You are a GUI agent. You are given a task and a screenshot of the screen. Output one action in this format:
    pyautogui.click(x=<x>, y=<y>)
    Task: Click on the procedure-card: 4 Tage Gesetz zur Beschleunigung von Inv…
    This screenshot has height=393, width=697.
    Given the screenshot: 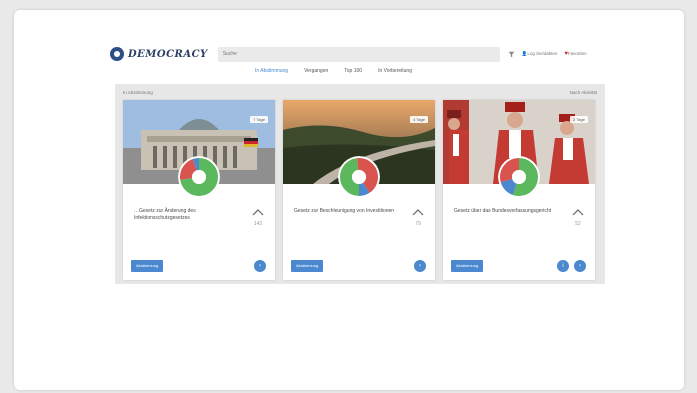 What is the action you would take?
    pyautogui.click(x=359, y=190)
    